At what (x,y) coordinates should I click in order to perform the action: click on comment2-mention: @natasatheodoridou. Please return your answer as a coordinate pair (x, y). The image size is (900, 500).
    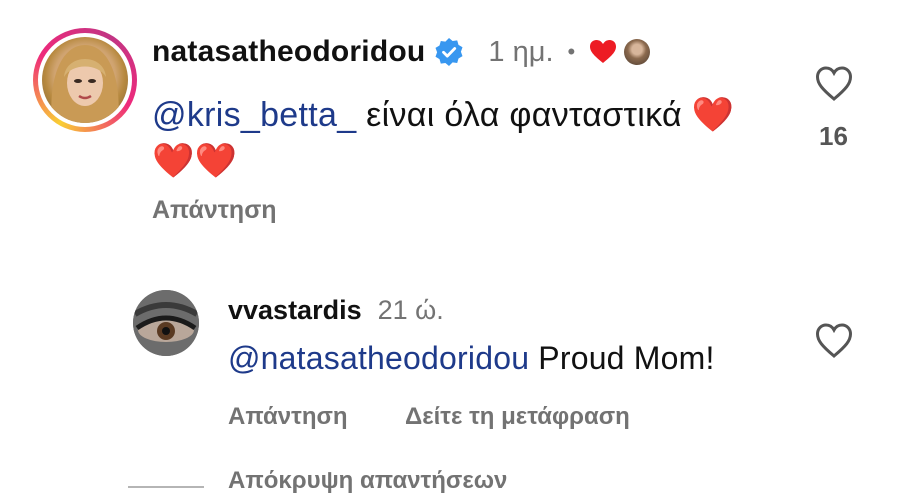
    Looking at the image, I should click on (378, 358).